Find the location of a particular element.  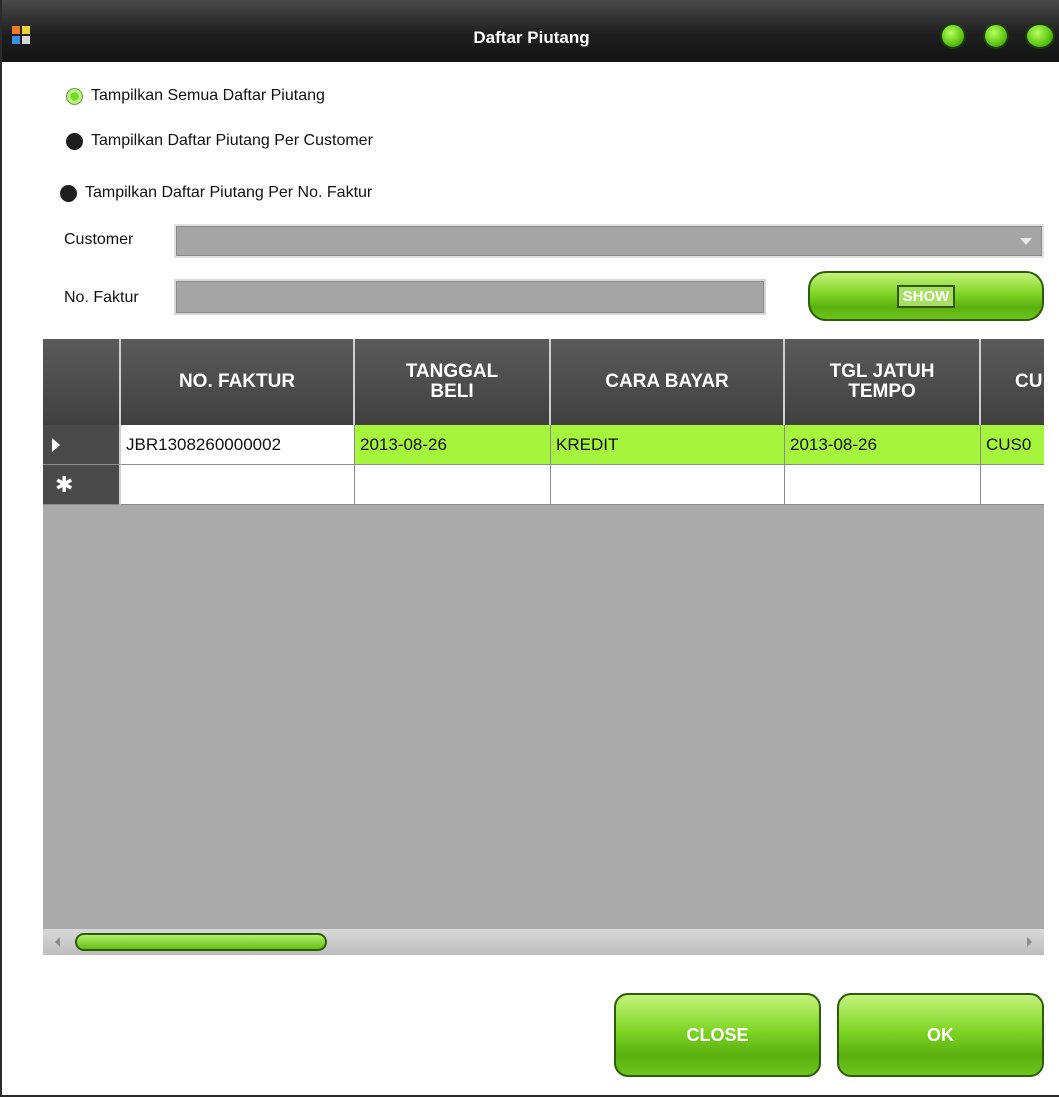

grid-corner-header is located at coordinates (82, 382).